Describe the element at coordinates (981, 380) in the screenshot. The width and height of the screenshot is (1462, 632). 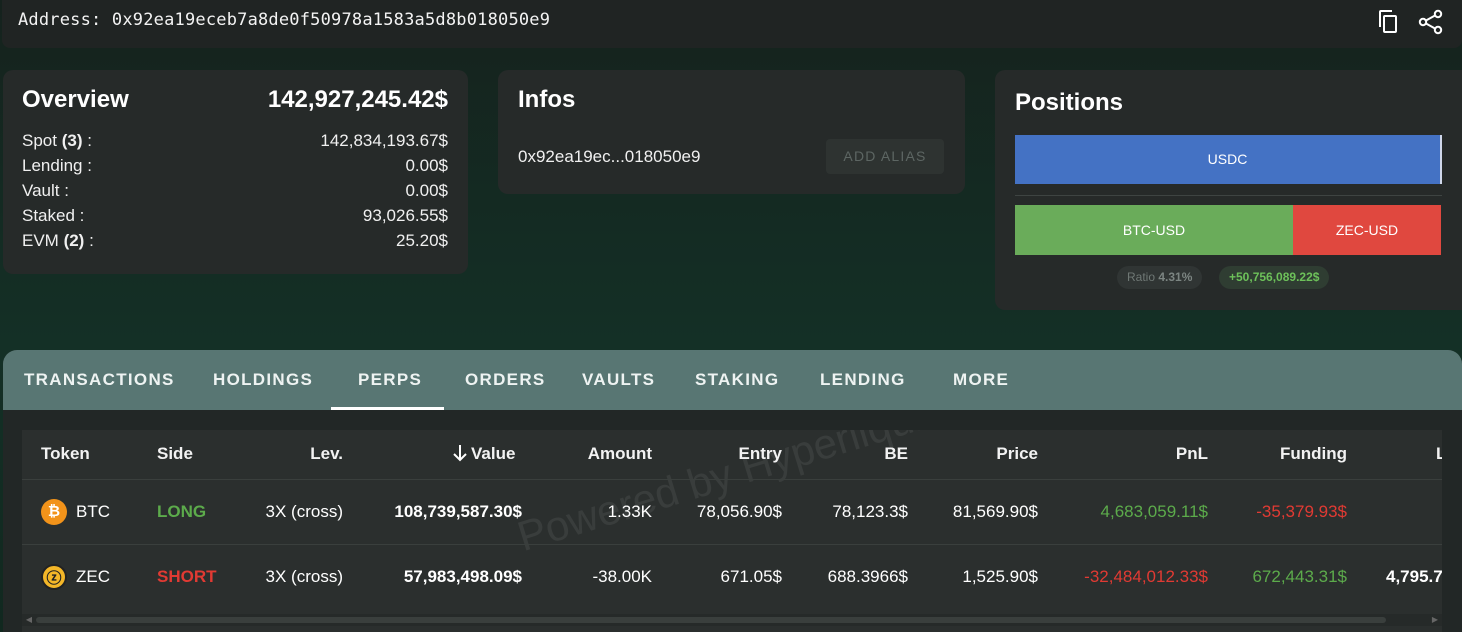
I see `tab-more: MORE` at that location.